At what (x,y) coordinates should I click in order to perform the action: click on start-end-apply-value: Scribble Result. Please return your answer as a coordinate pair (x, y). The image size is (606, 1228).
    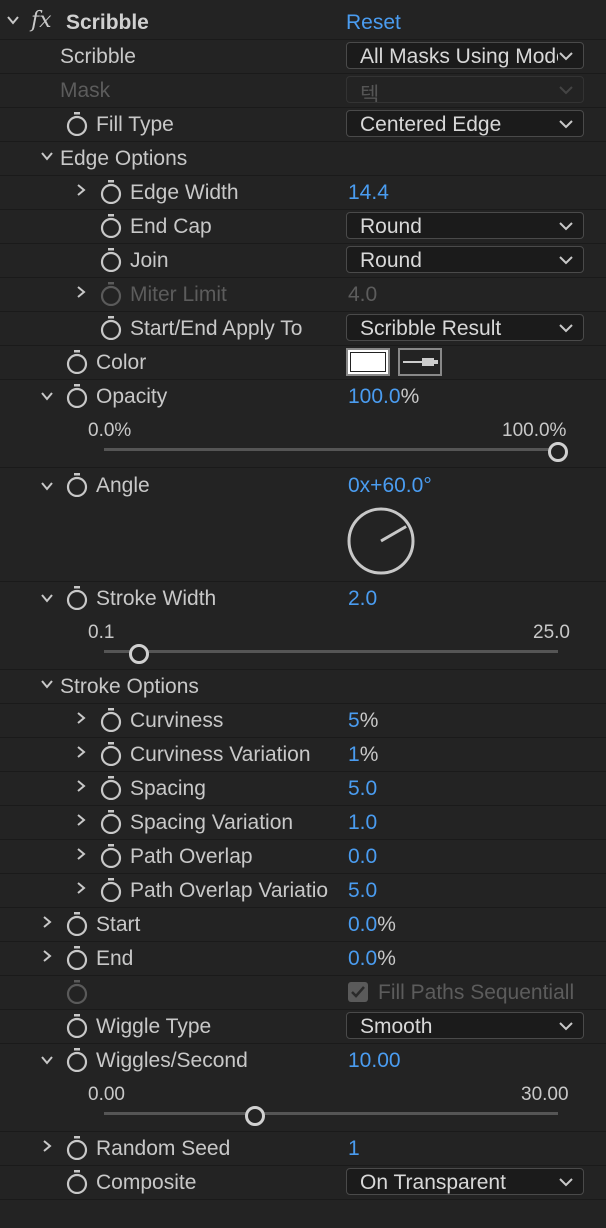
    Looking at the image, I should click on (431, 328).